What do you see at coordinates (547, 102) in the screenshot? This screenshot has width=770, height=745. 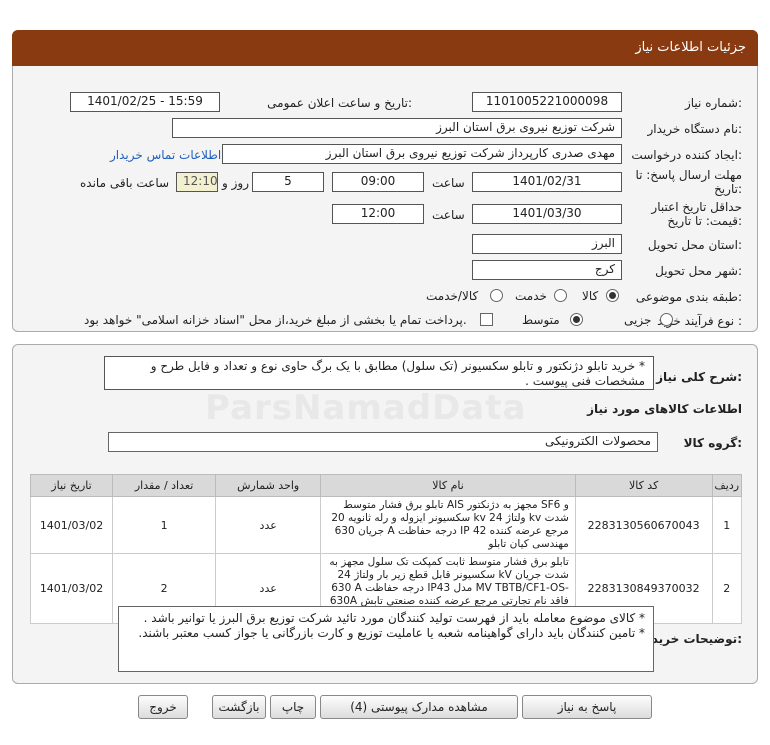 I see `need-number-field: 1101005221000098` at bounding box center [547, 102].